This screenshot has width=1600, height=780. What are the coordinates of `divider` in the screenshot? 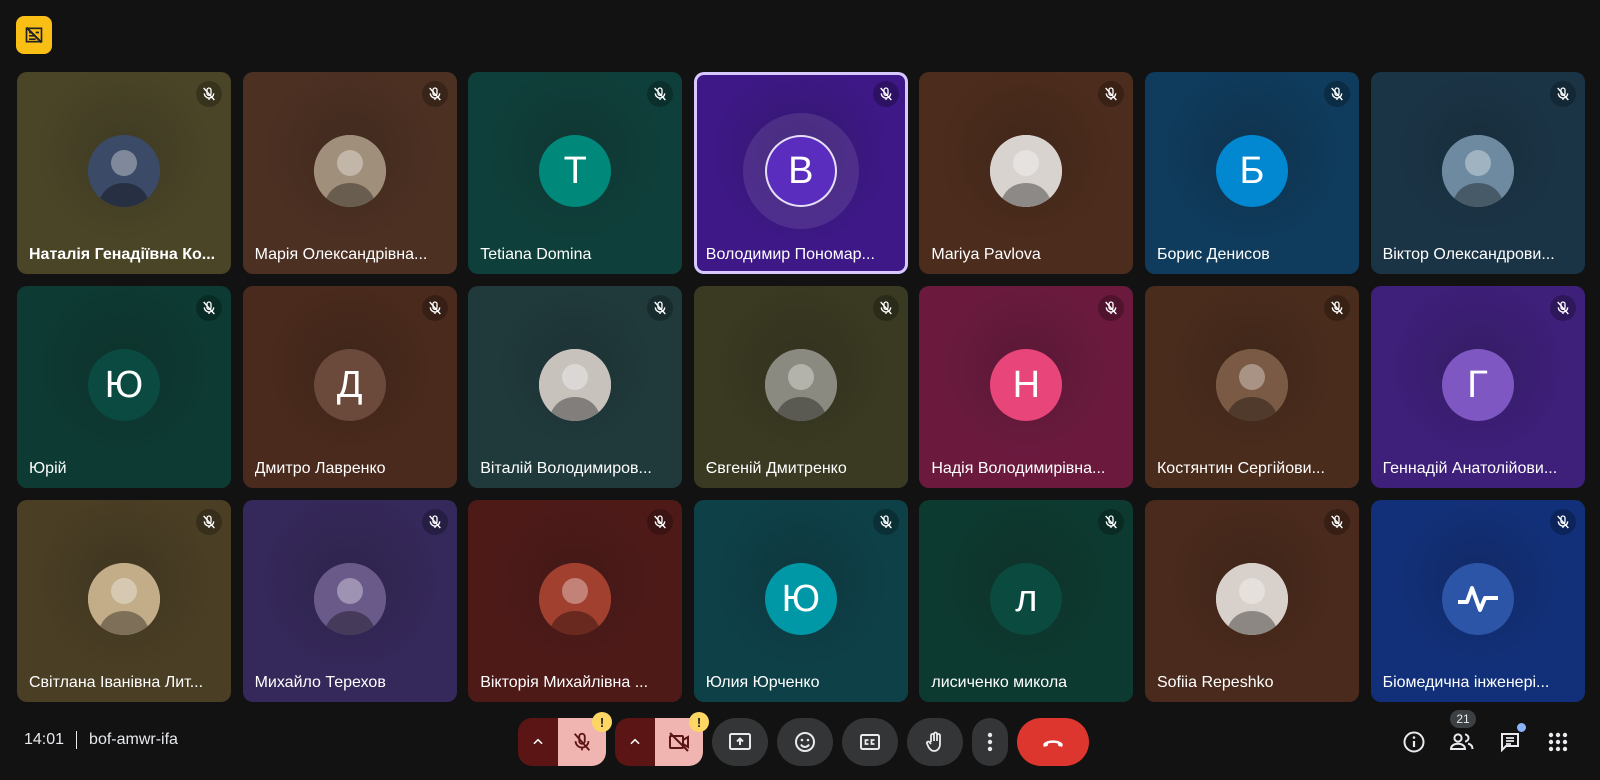 It's located at (77, 740).